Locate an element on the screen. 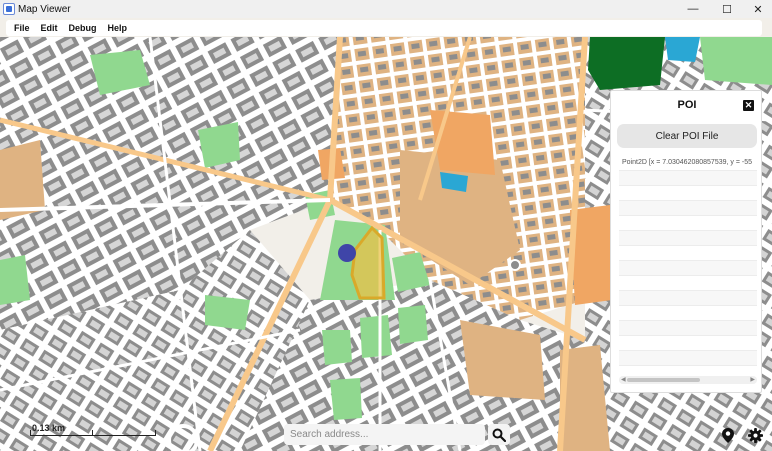 The height and width of the screenshot is (451, 772). forest-area is located at coordinates (626, 63).